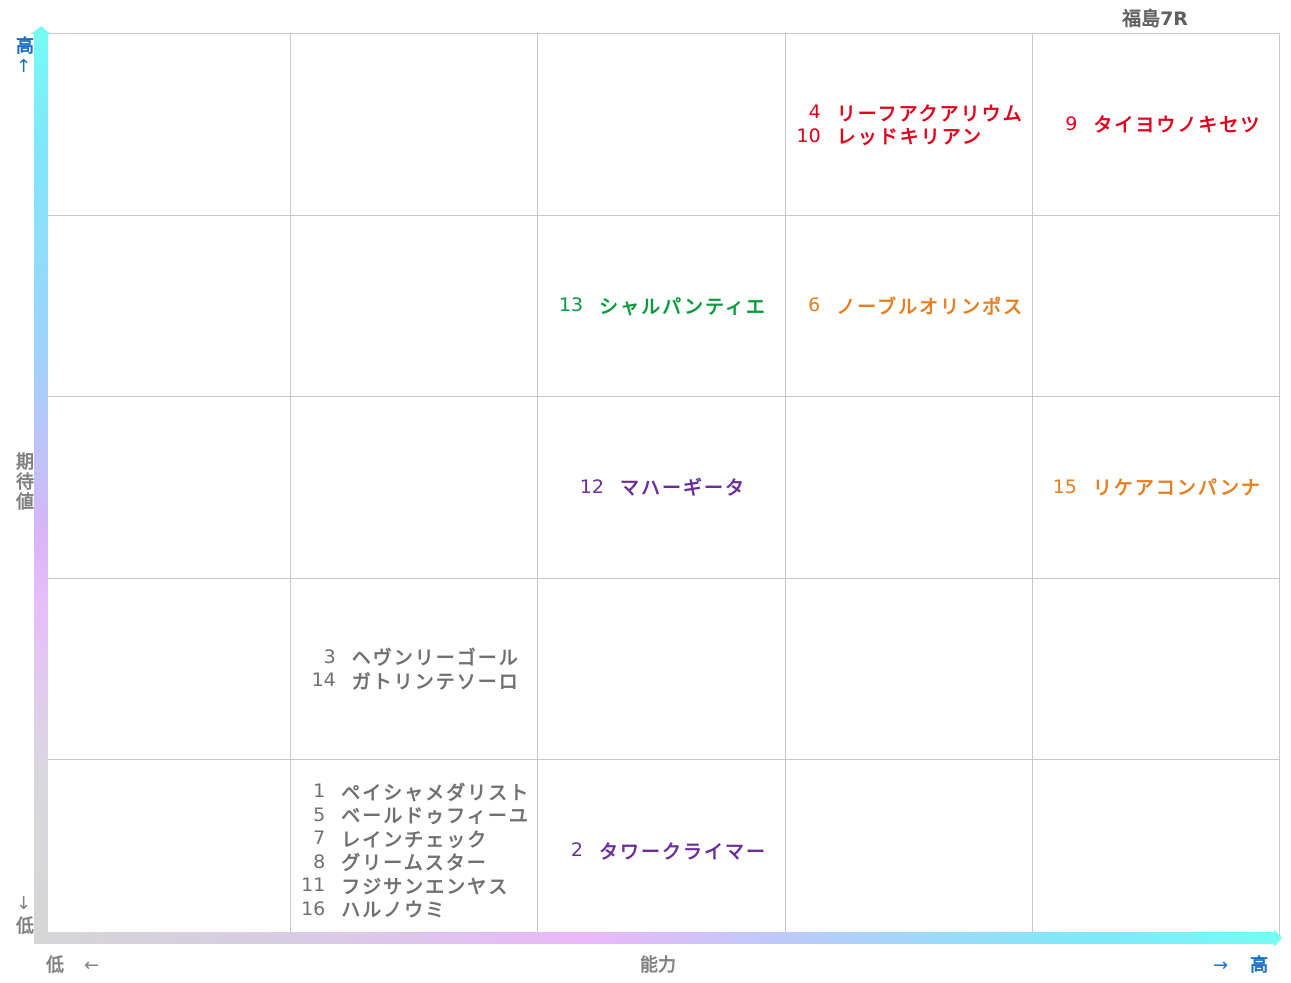 This screenshot has width=1291, height=983. What do you see at coordinates (814, 112) in the screenshot?
I see `horse-number: 4` at bounding box center [814, 112].